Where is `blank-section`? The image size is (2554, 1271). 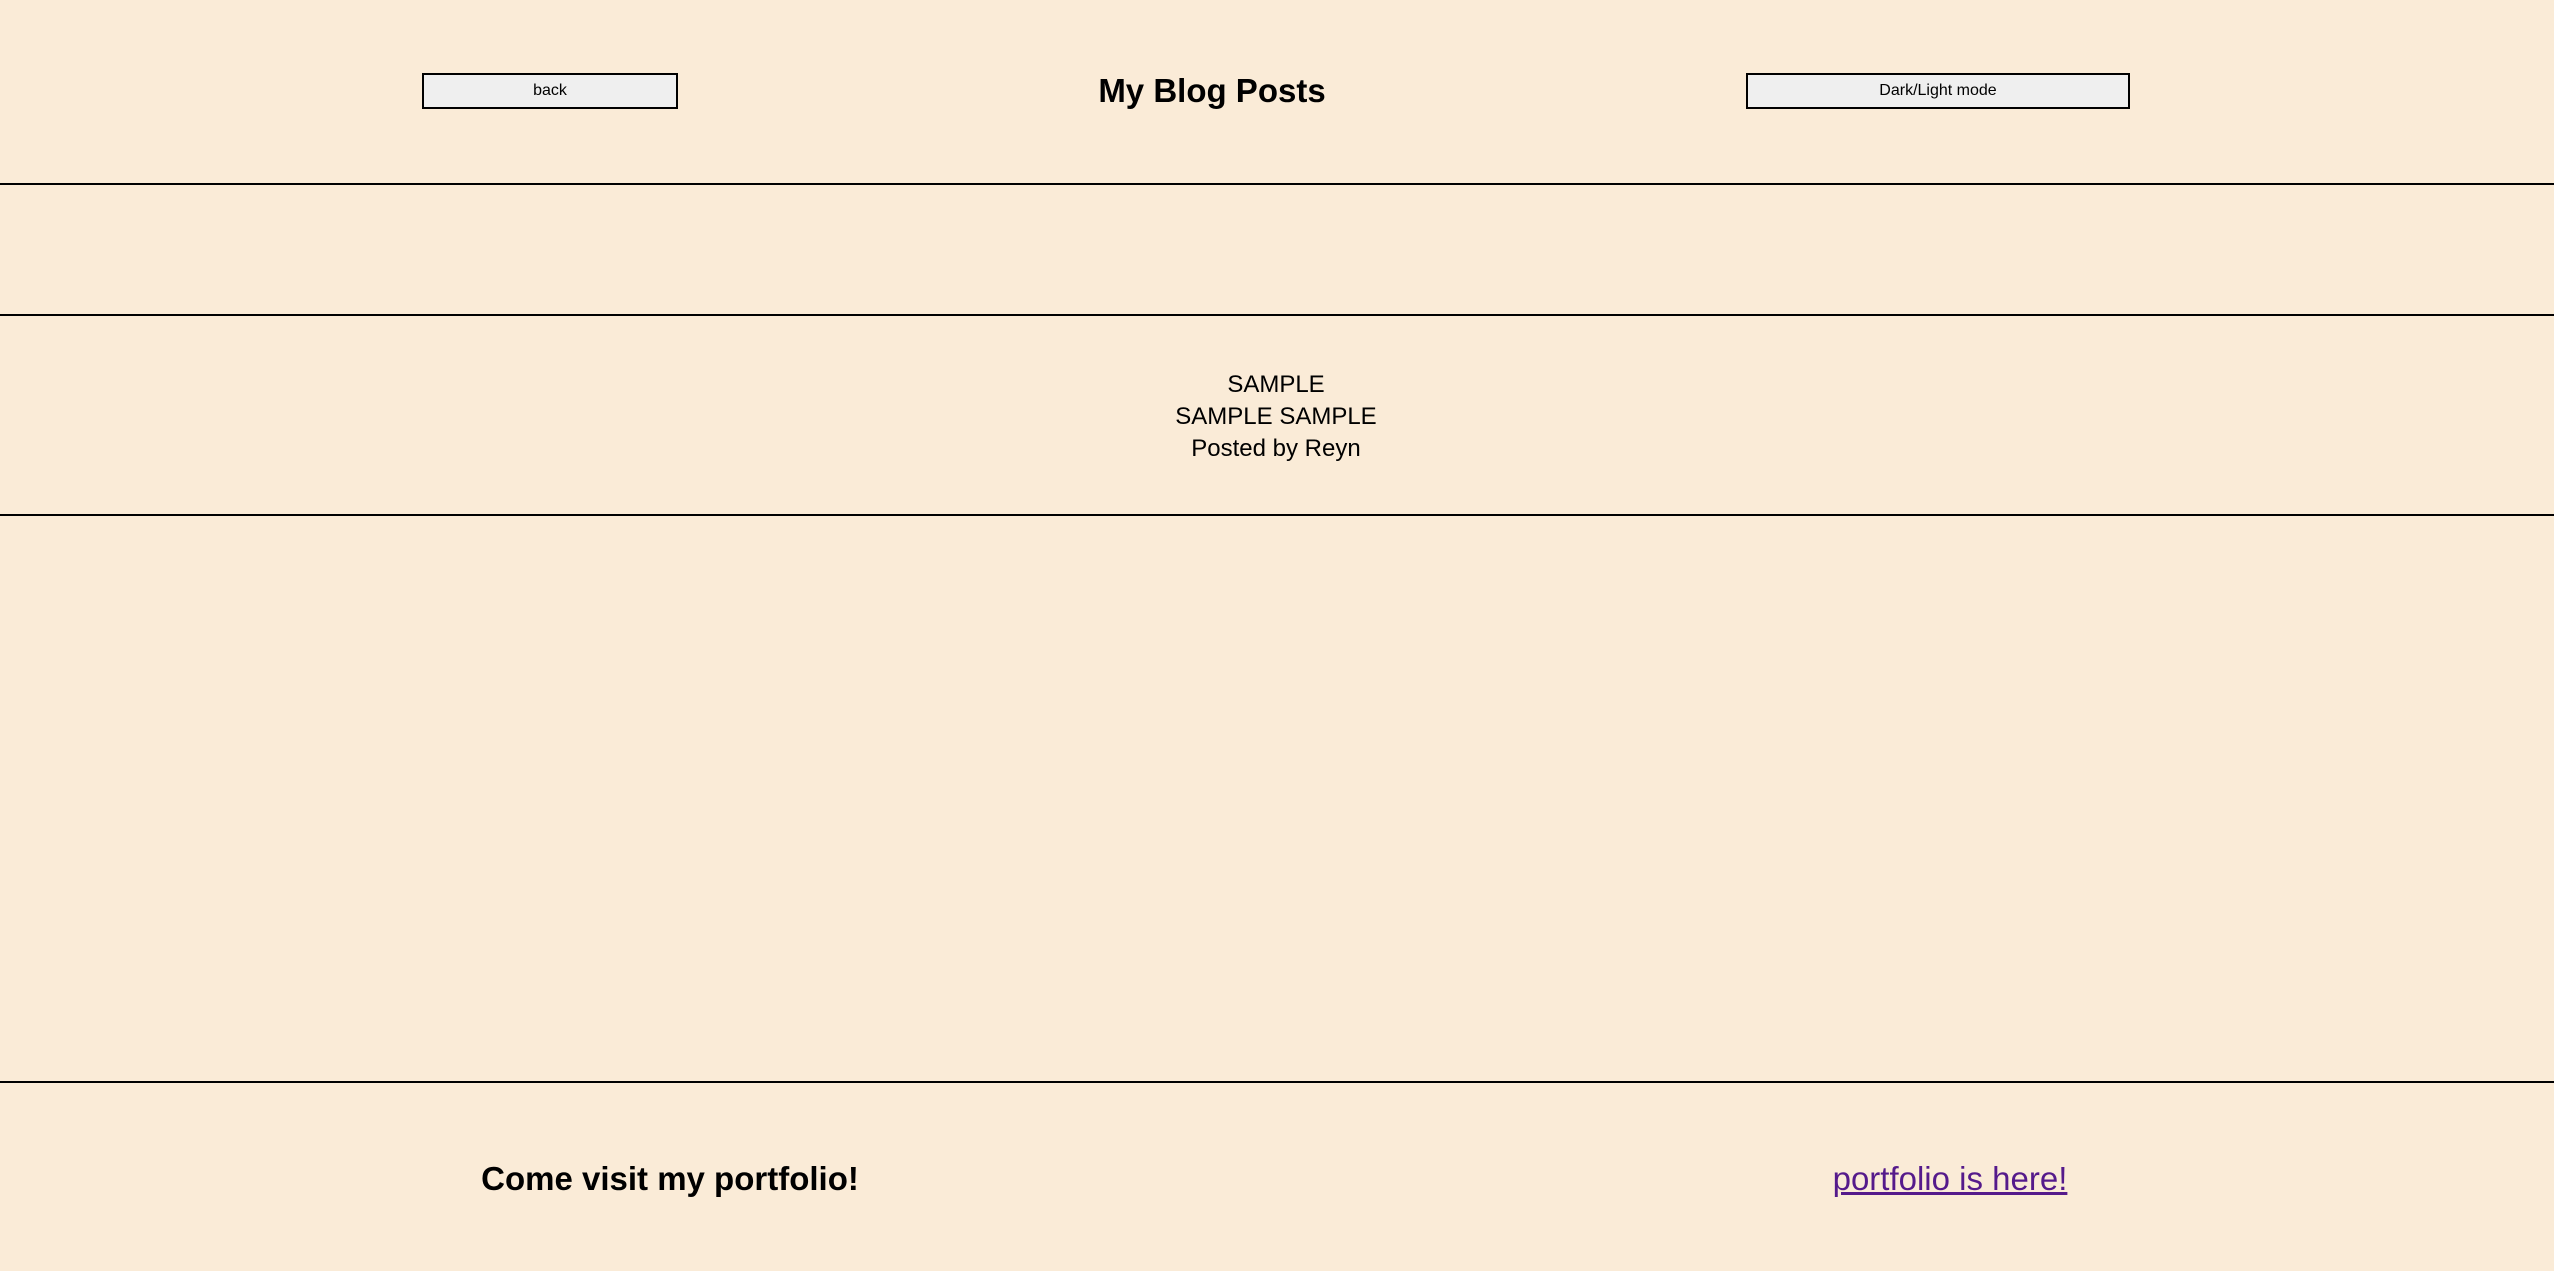
blank-section is located at coordinates (1277, 250).